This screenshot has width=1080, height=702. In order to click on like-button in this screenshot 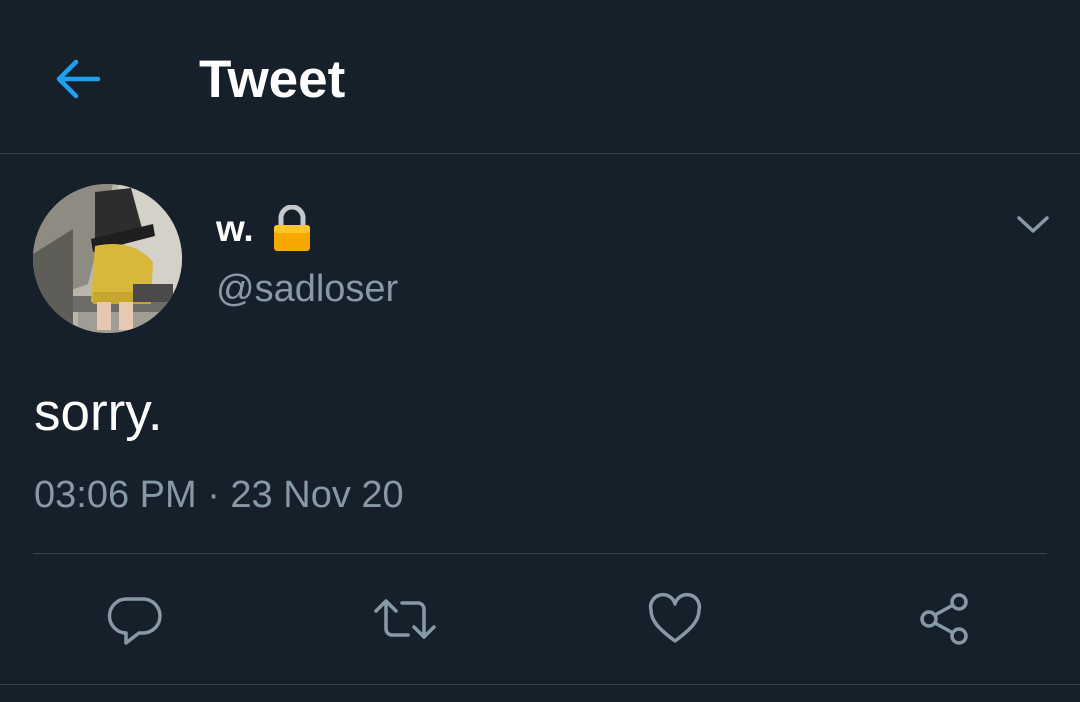, I will do `click(675, 619)`.